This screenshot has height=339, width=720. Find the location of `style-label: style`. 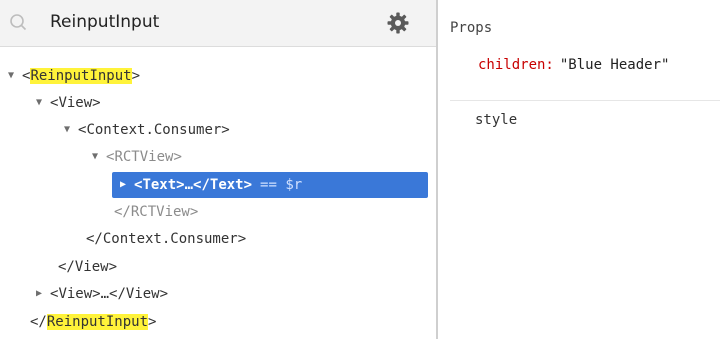

style-label: style is located at coordinates (496, 120).